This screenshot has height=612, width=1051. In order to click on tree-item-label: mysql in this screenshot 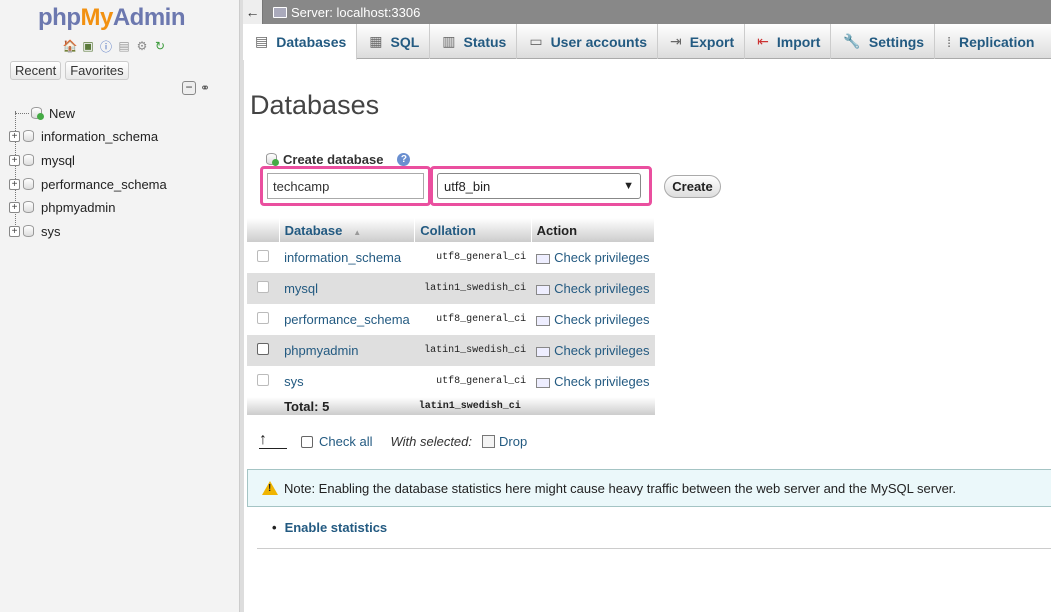, I will do `click(58, 160)`.